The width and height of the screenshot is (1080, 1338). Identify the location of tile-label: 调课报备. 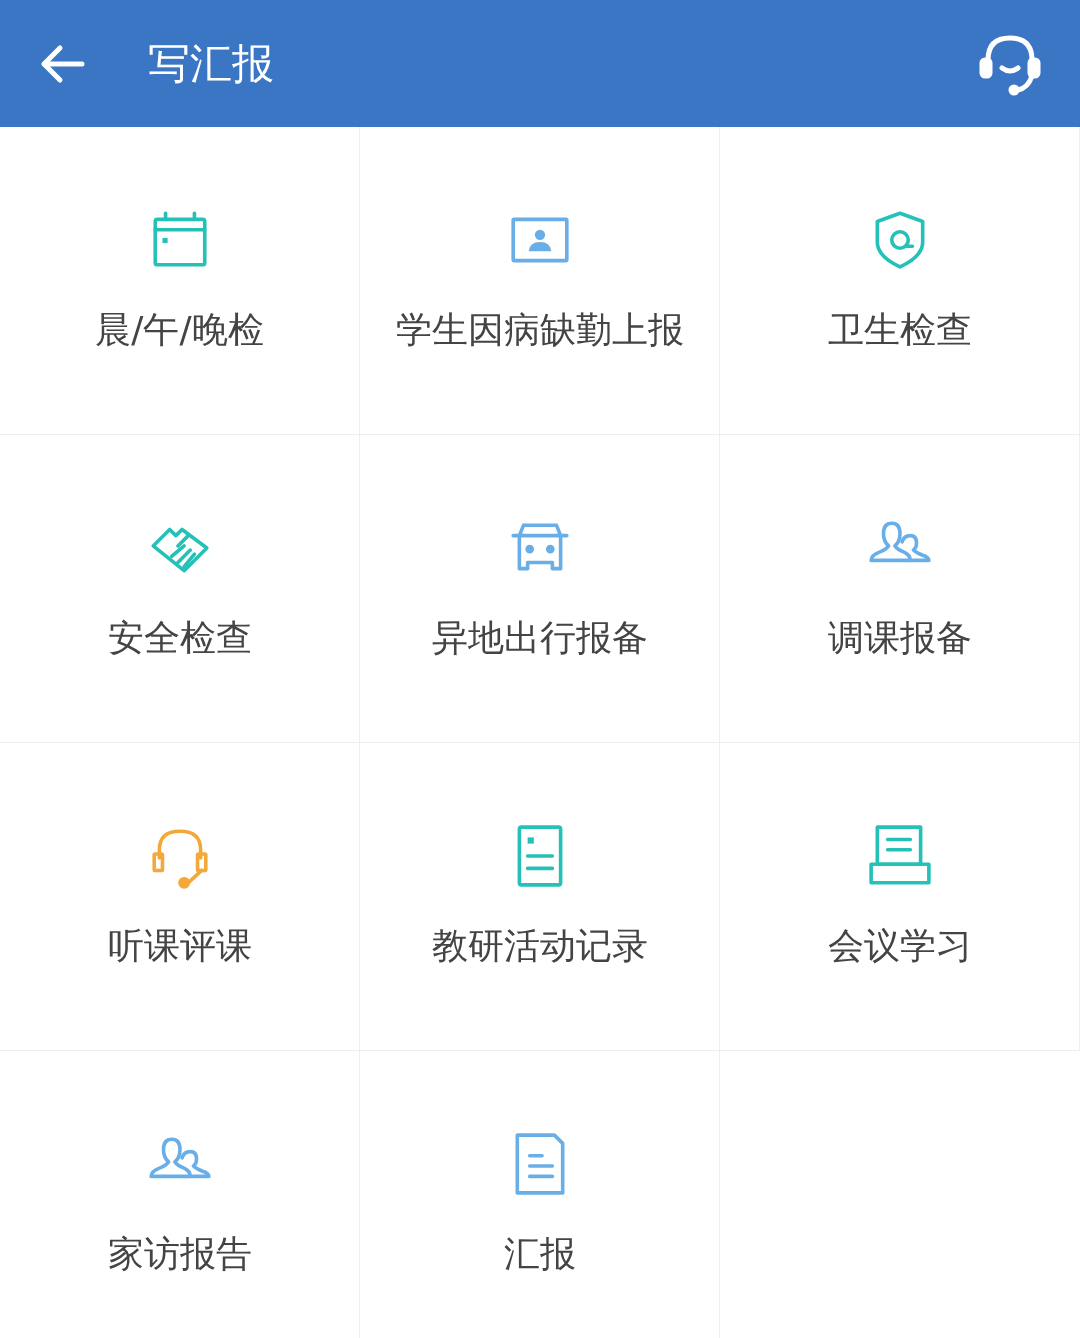
(899, 638).